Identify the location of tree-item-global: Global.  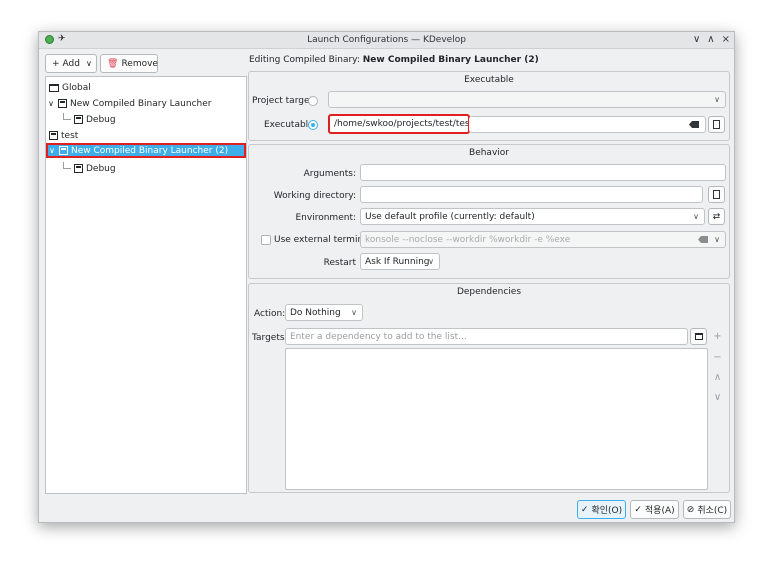
(70, 87).